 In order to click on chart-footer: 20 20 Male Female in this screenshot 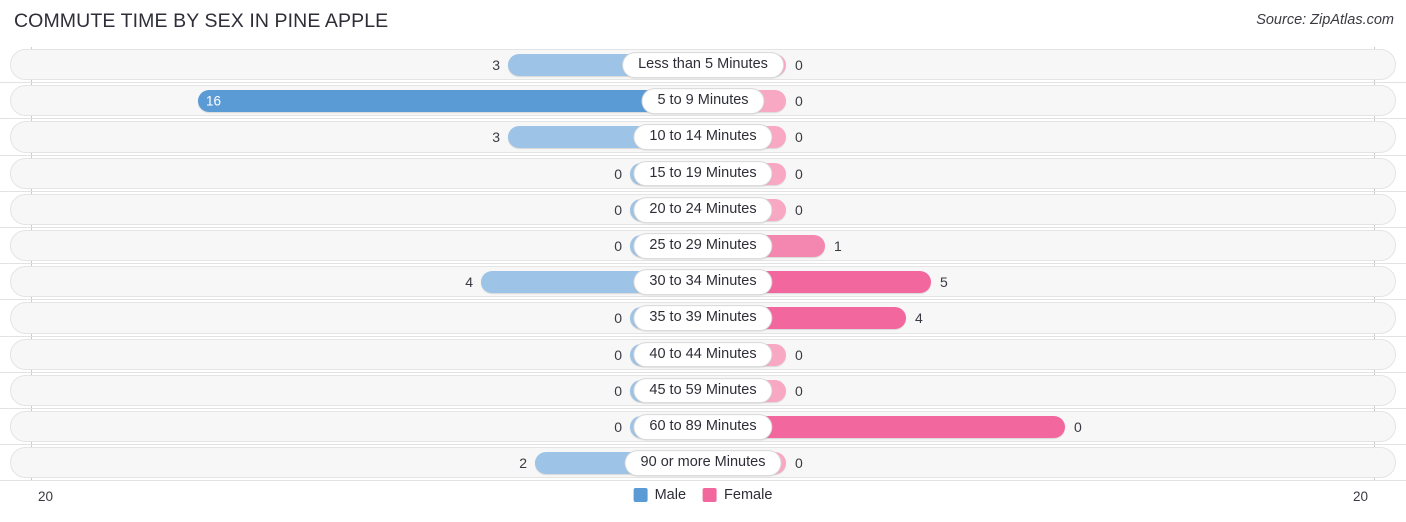, I will do `click(703, 501)`.